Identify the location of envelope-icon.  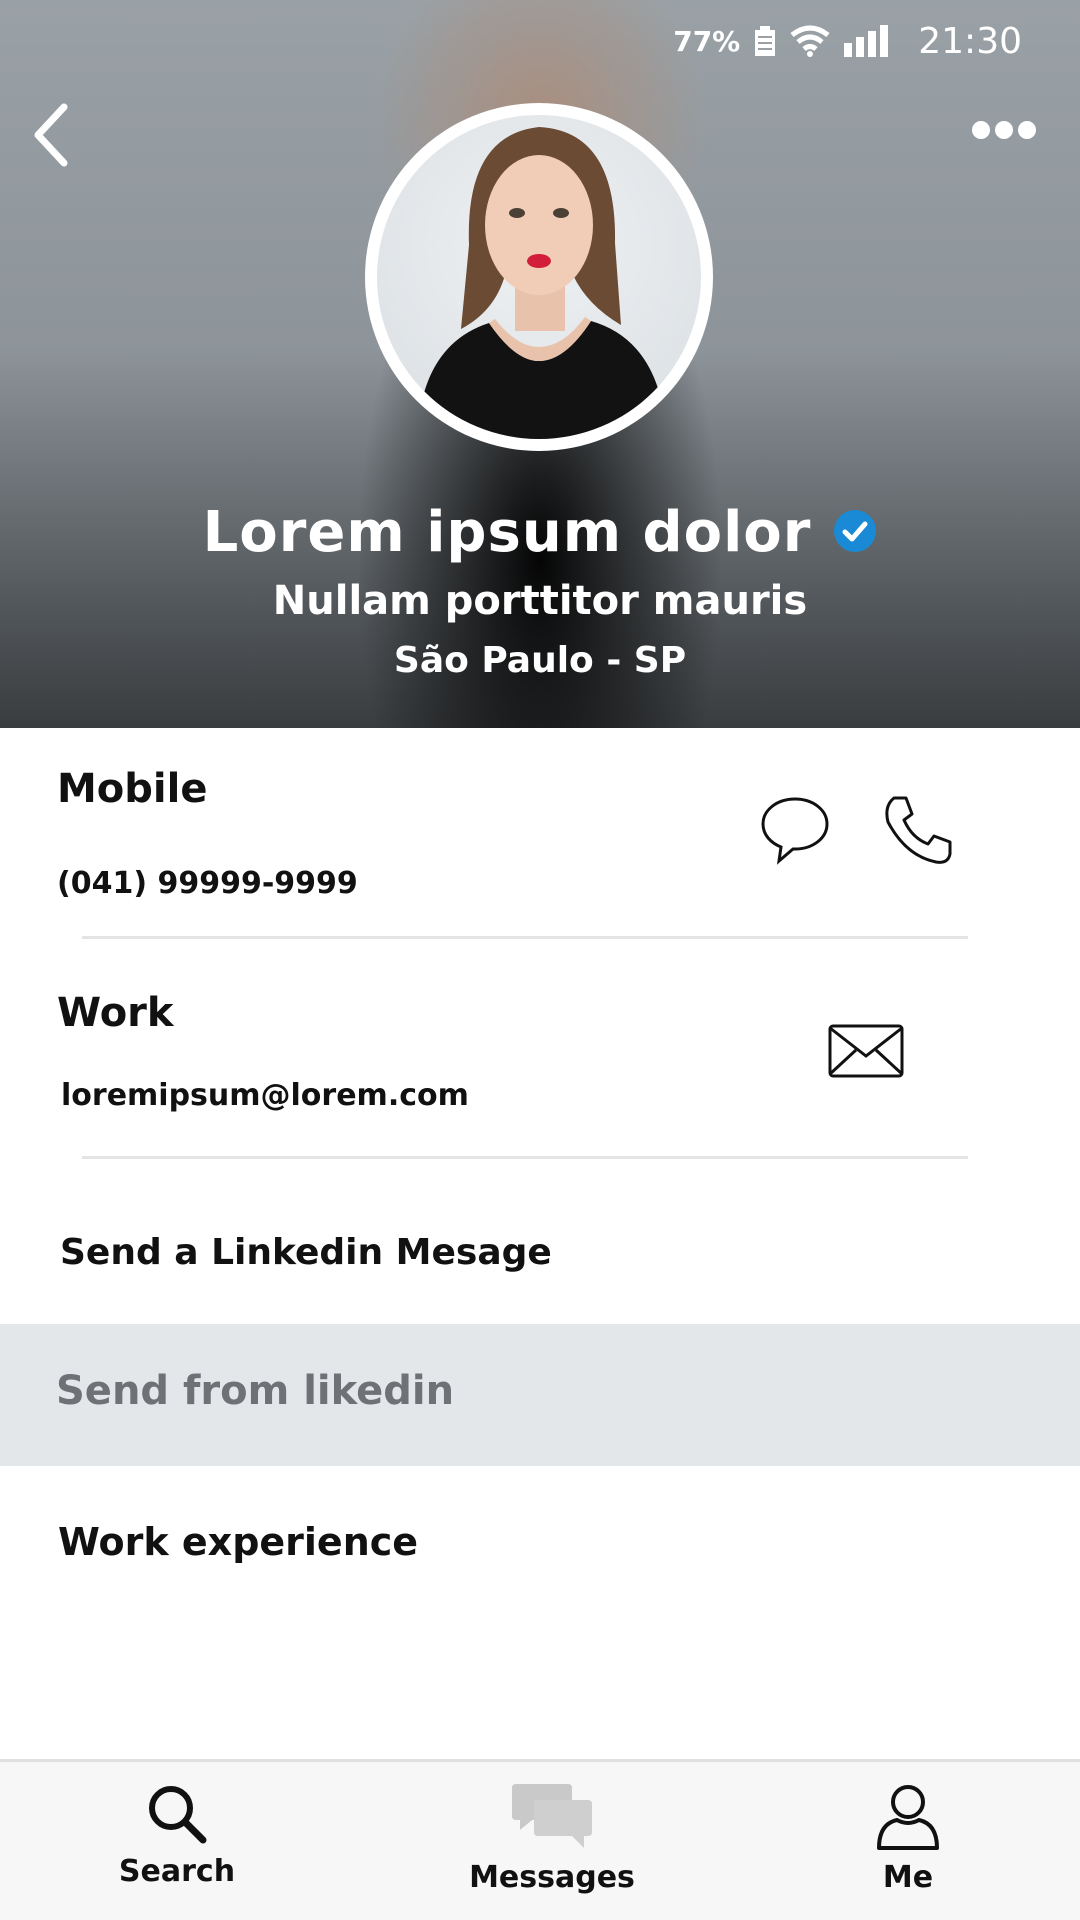
(866, 1051).